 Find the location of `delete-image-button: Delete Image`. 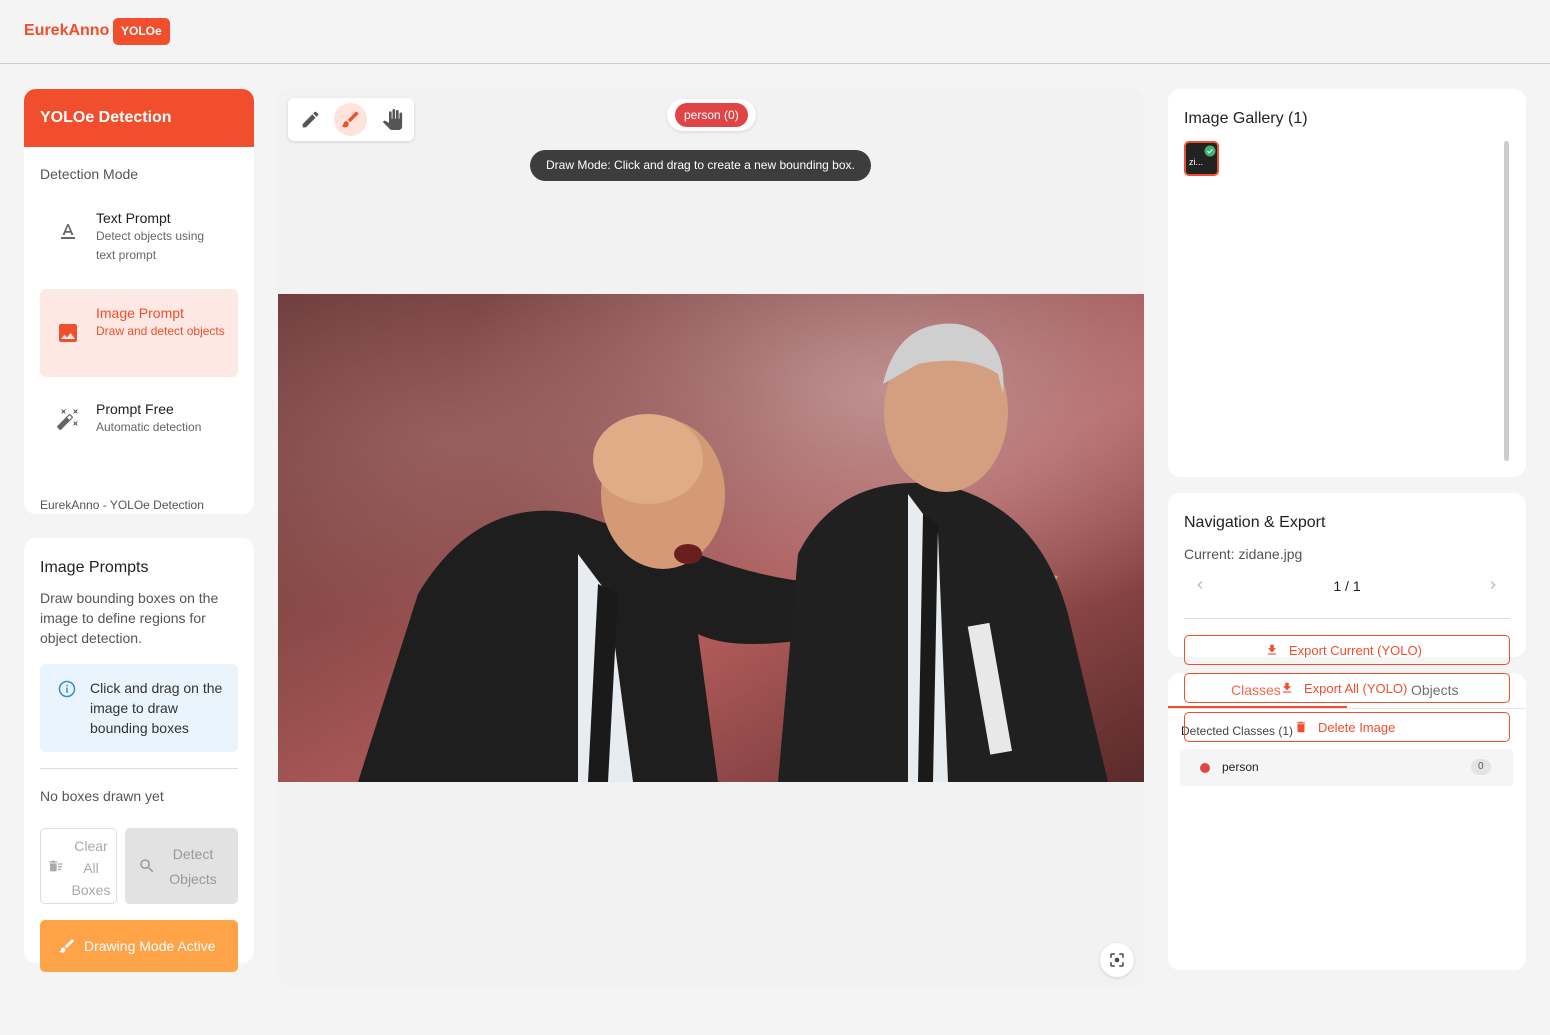

delete-image-button: Delete Image is located at coordinates (1347, 727).